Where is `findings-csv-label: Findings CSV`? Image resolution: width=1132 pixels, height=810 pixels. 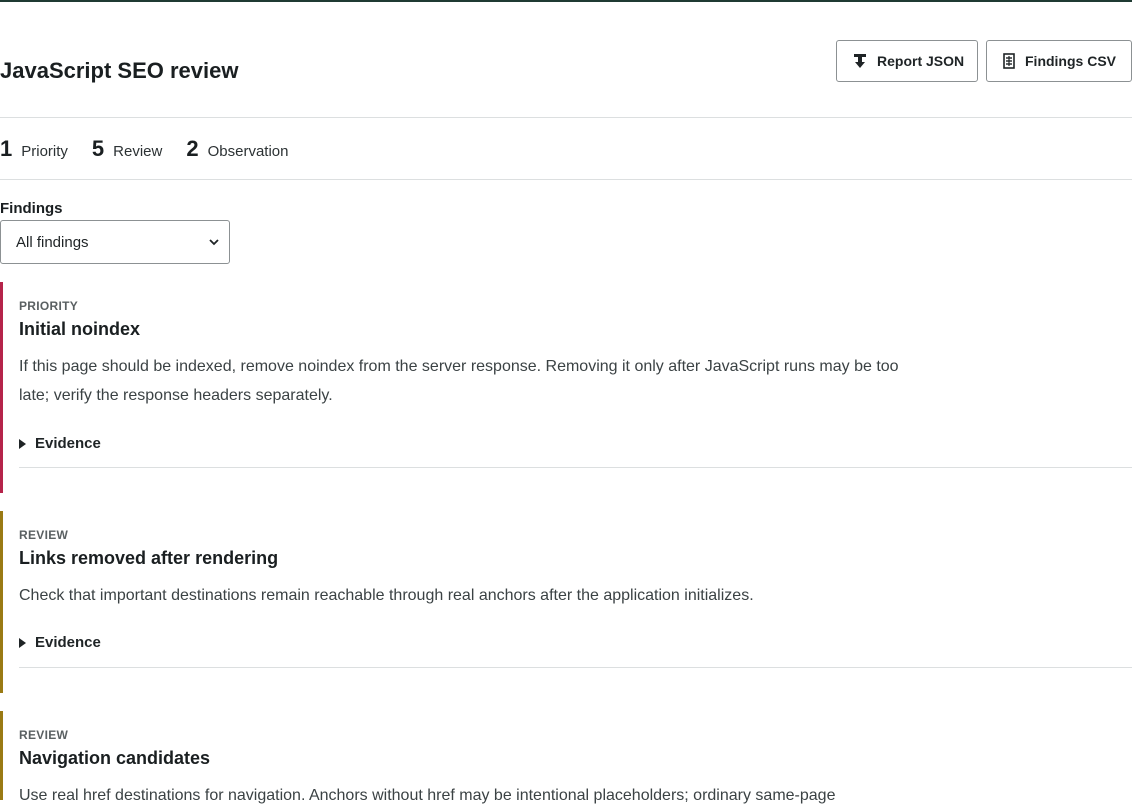
findings-csv-label: Findings CSV is located at coordinates (1070, 61).